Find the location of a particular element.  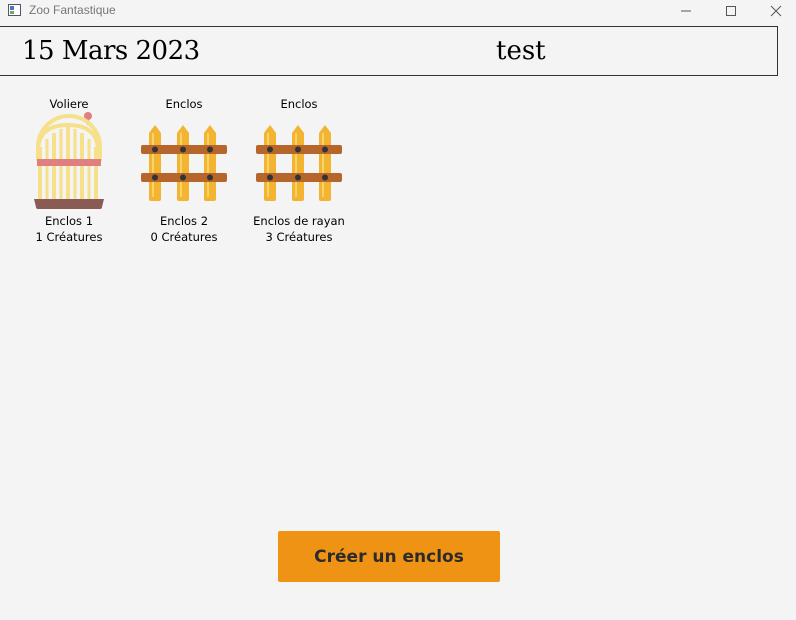

enclosure-name: Enclos 2 is located at coordinates (184, 221).